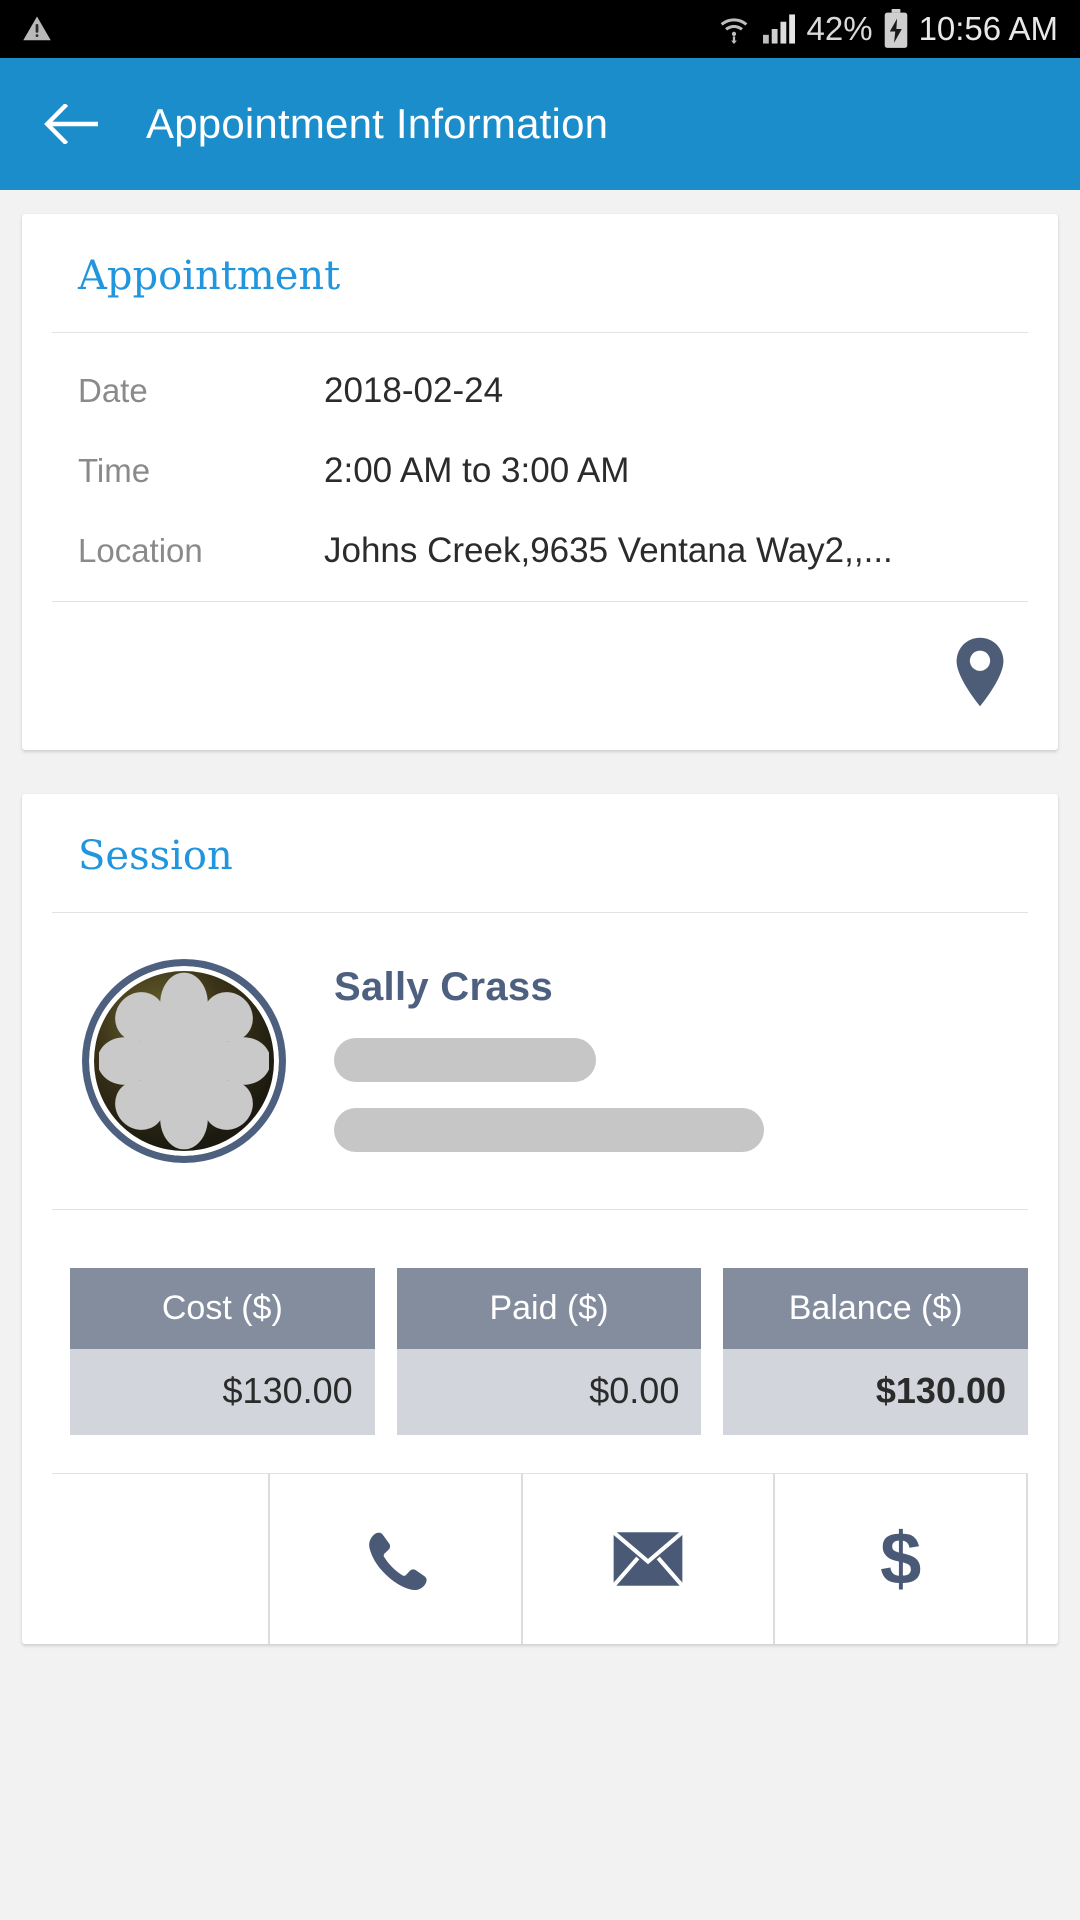 This screenshot has width=1080, height=1920. I want to click on battery-percent-label: 42%, so click(839, 28).